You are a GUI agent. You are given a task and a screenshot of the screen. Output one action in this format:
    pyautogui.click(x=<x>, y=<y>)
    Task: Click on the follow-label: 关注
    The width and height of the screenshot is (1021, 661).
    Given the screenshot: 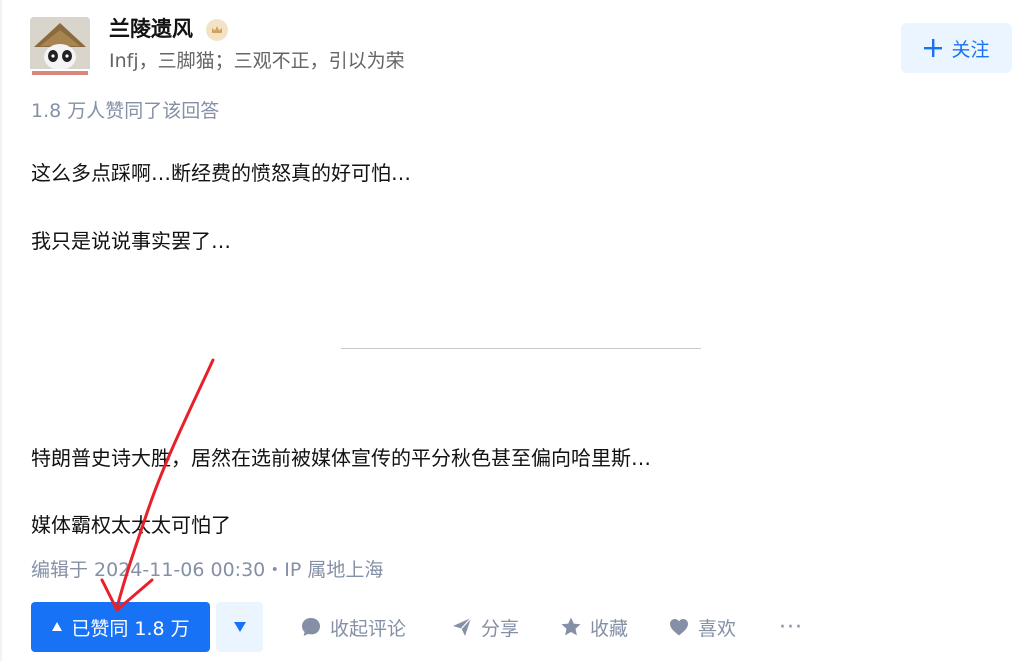 What is the action you would take?
    pyautogui.click(x=970, y=49)
    